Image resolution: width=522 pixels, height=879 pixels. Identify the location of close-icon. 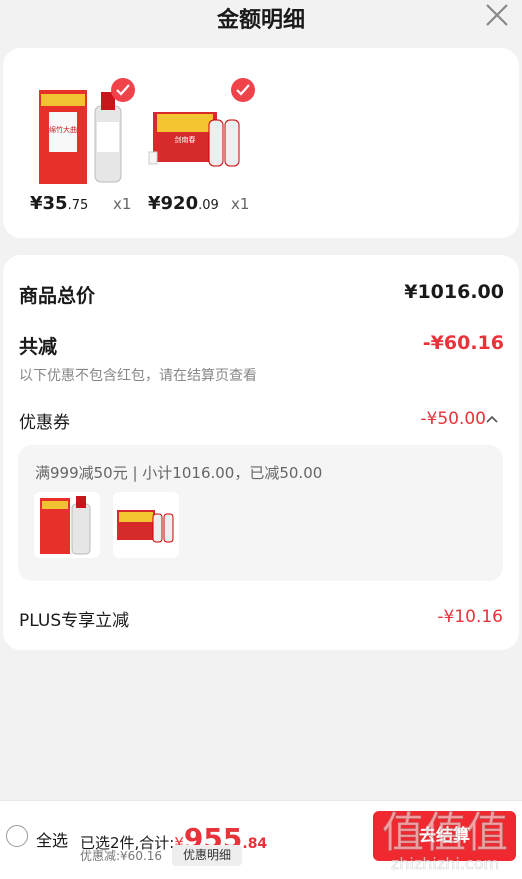
(497, 15).